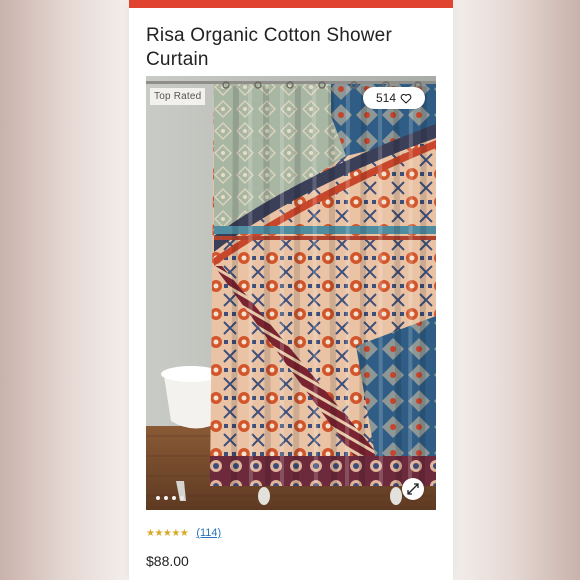 The height and width of the screenshot is (580, 580). What do you see at coordinates (406, 98) in the screenshot?
I see `heart-icon` at bounding box center [406, 98].